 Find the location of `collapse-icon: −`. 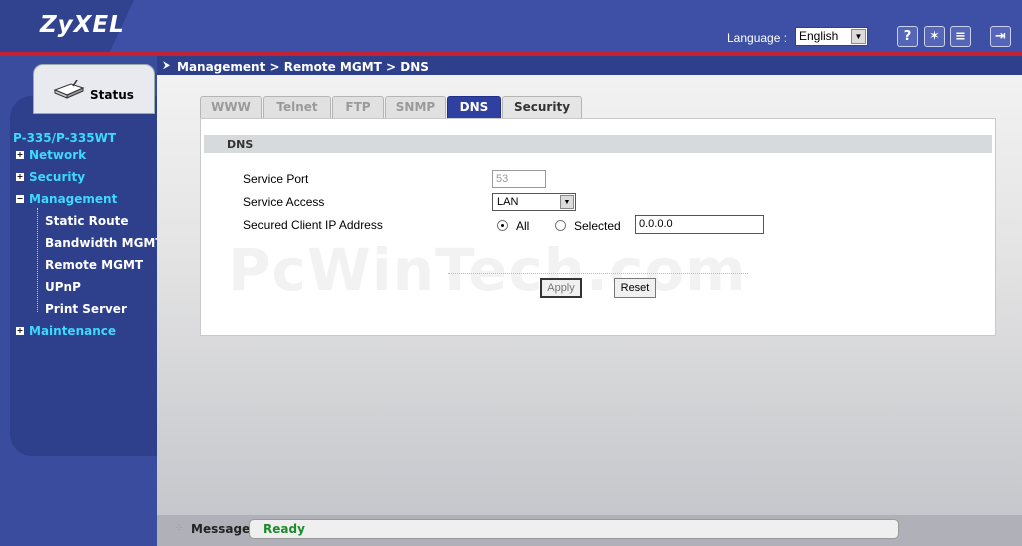

collapse-icon: − is located at coordinates (20, 199).